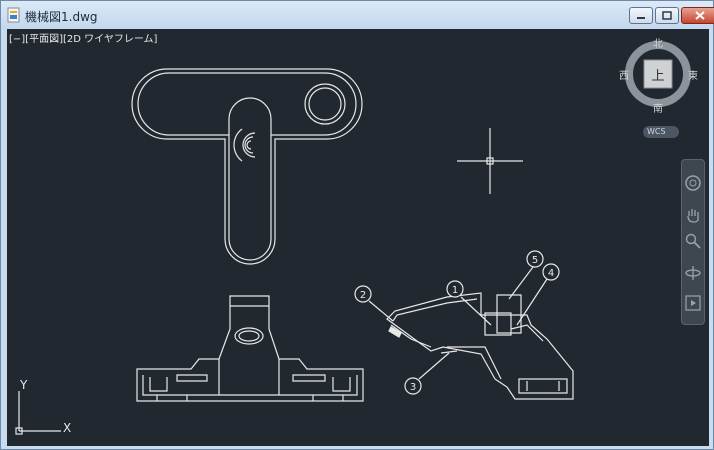 The height and width of the screenshot is (450, 714). What do you see at coordinates (23, 385) in the screenshot?
I see `ucs-y-label: Y` at bounding box center [23, 385].